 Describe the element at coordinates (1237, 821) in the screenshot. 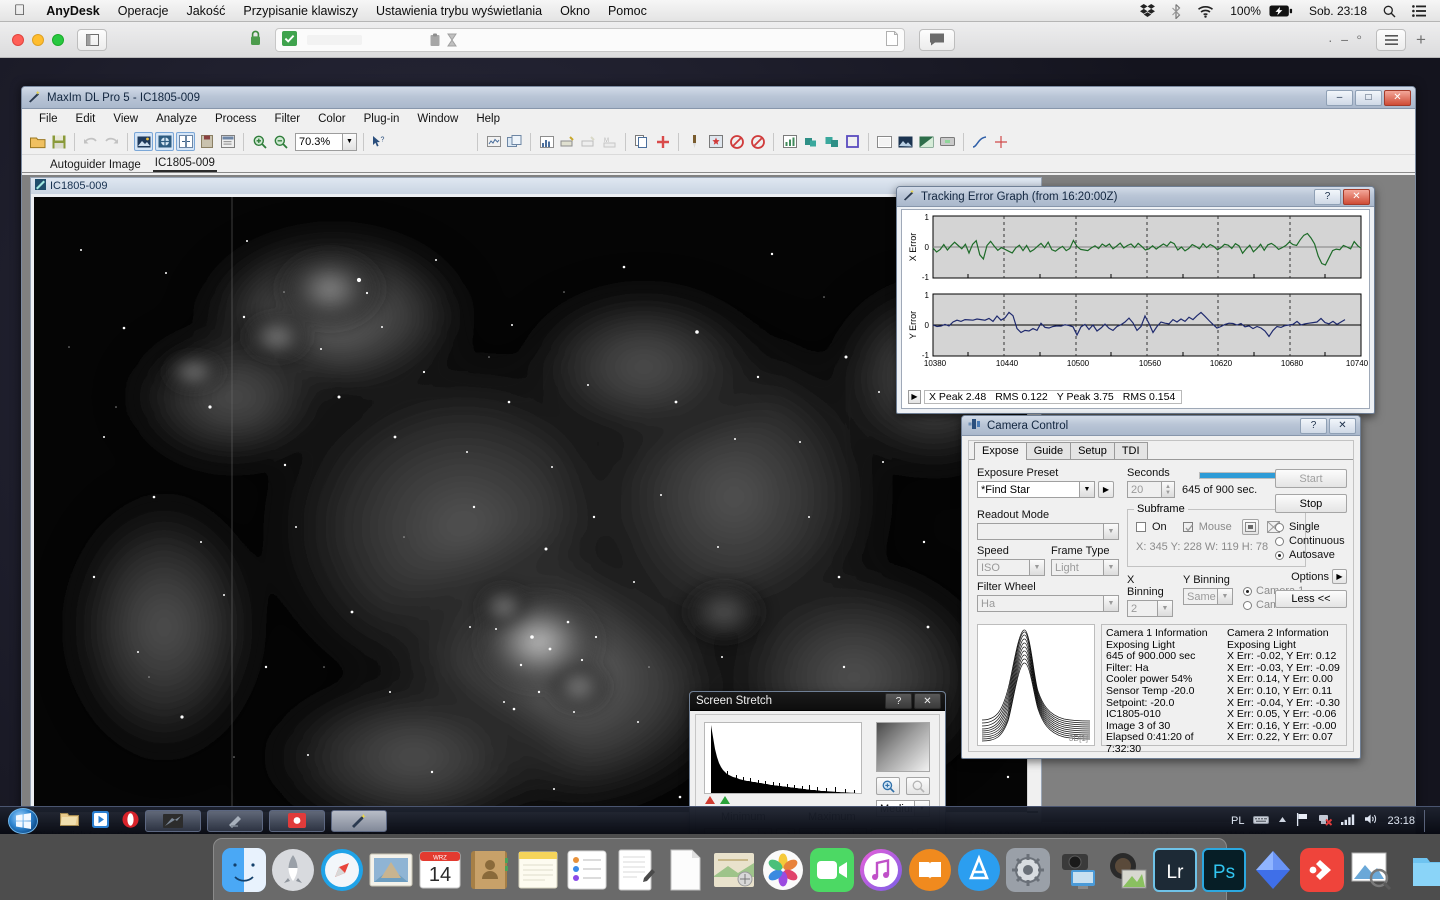

I see `tray-language-label: PL` at that location.